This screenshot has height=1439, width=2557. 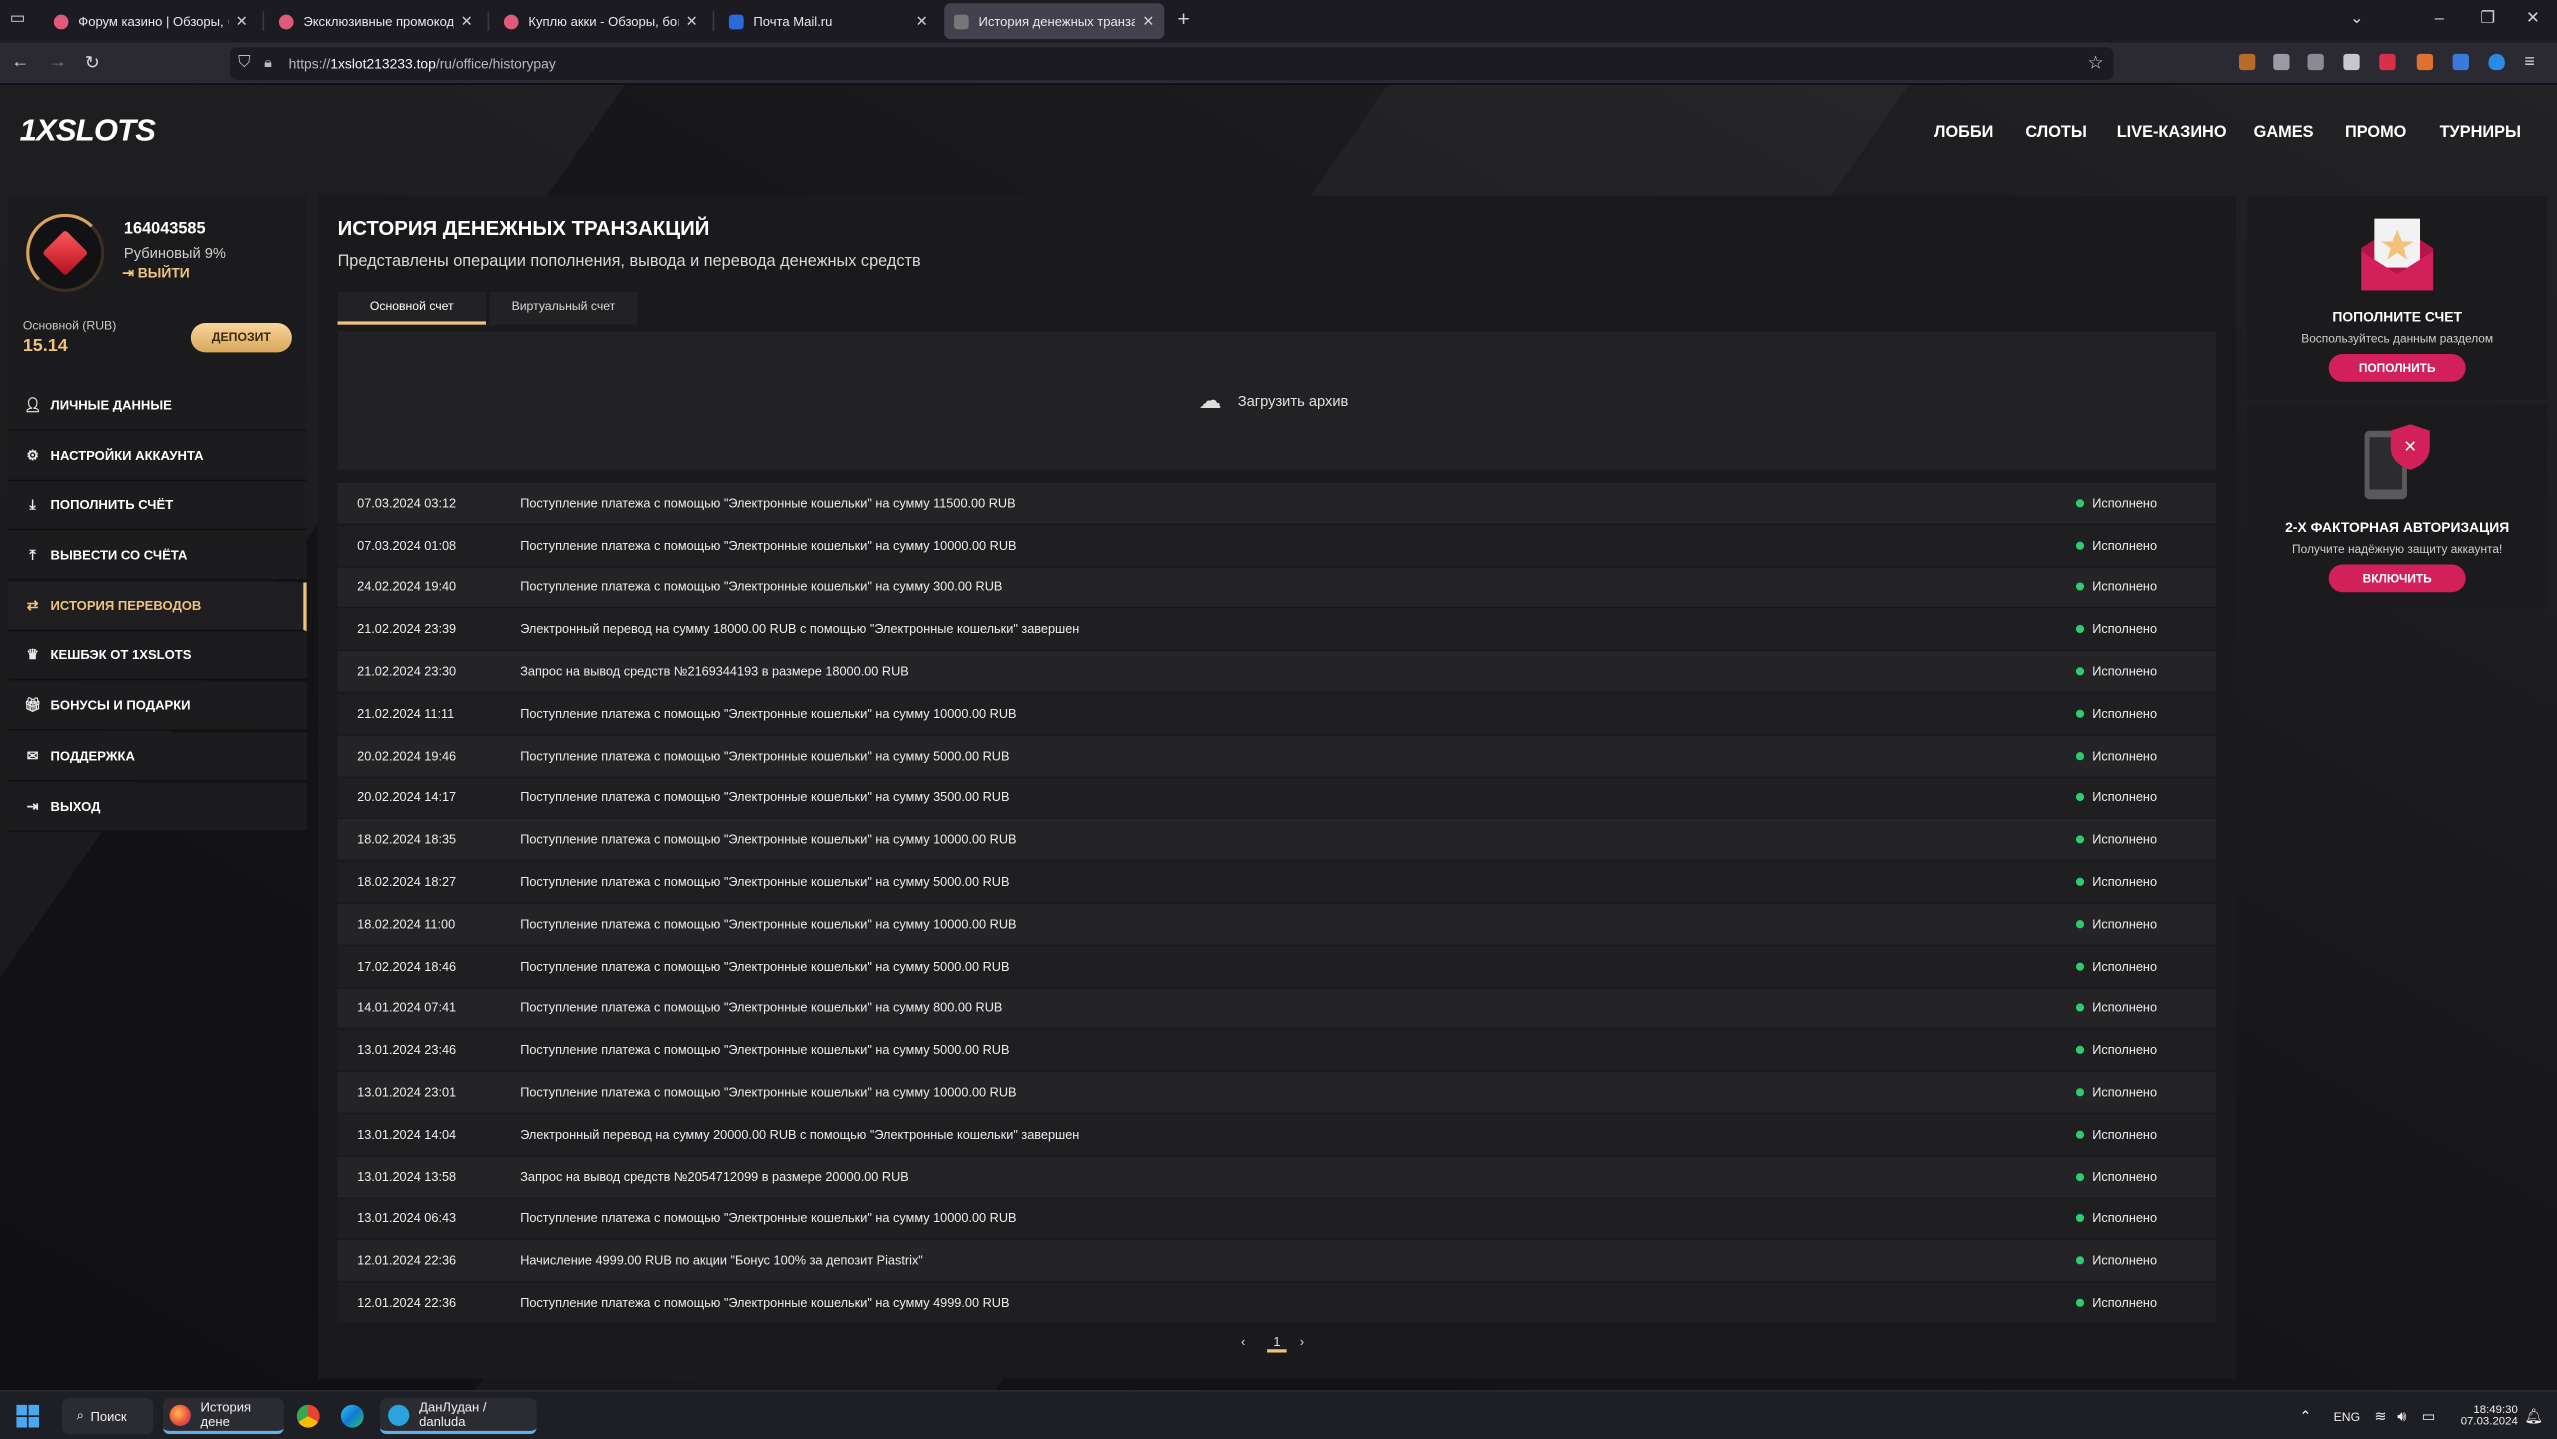 What do you see at coordinates (2347, 1416) in the screenshot?
I see `language-indicator: ENG` at bounding box center [2347, 1416].